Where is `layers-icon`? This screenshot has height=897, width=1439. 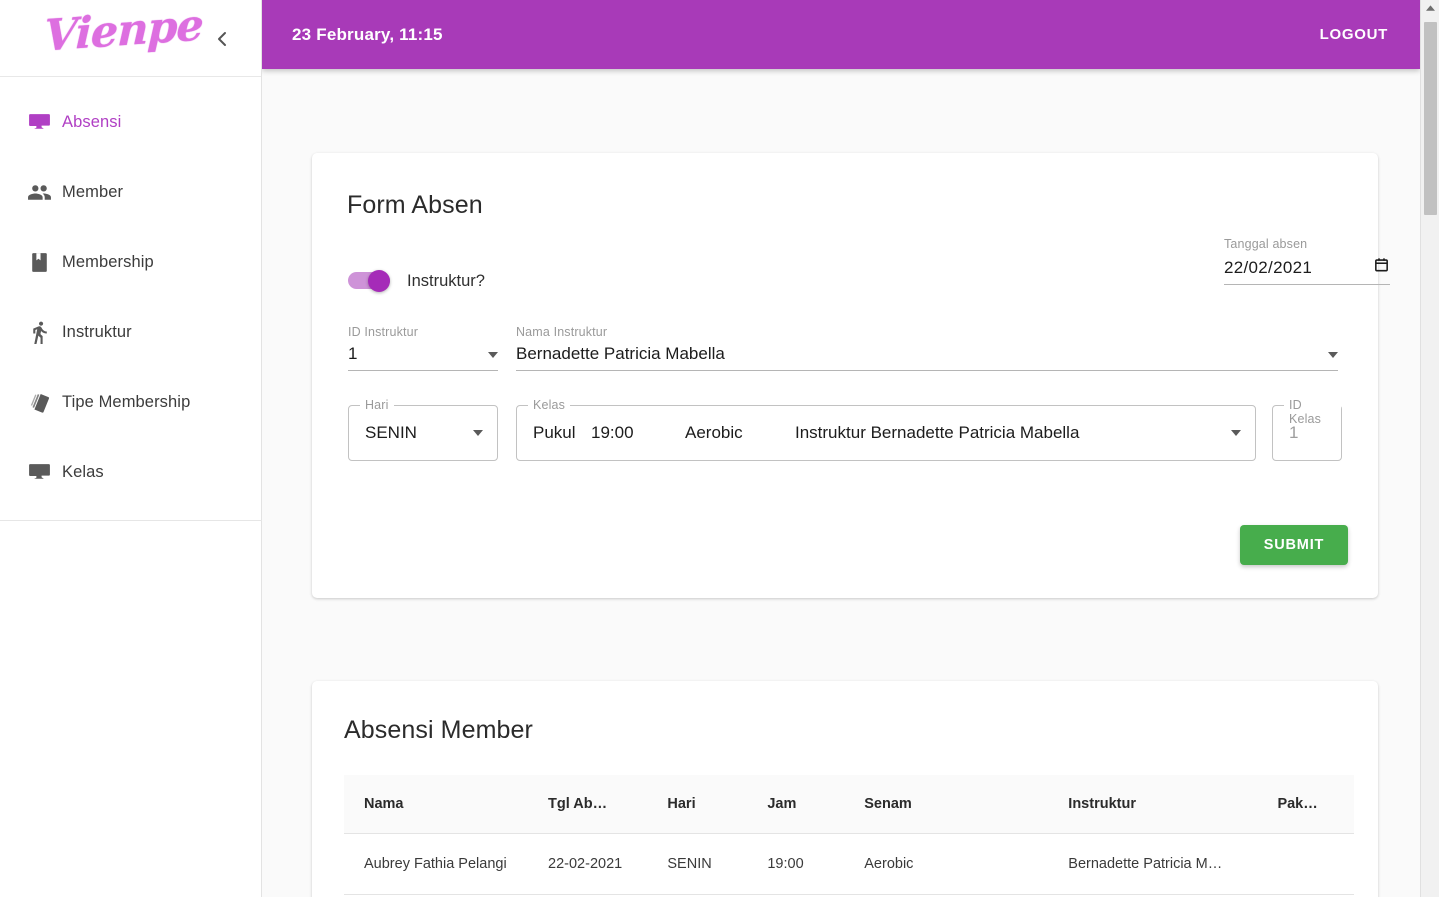 layers-icon is located at coordinates (39, 402).